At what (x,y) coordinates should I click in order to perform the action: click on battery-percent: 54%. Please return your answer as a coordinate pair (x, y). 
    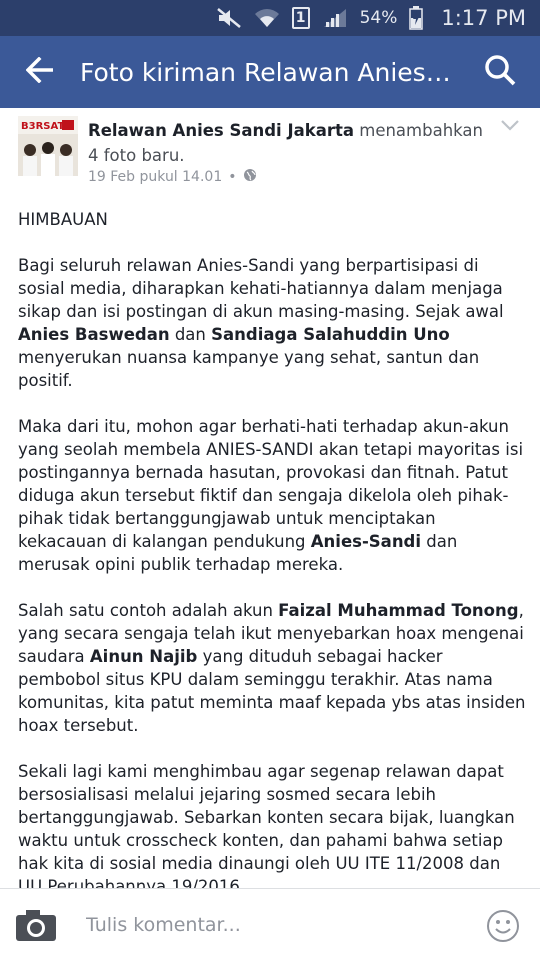
    Looking at the image, I should click on (378, 18).